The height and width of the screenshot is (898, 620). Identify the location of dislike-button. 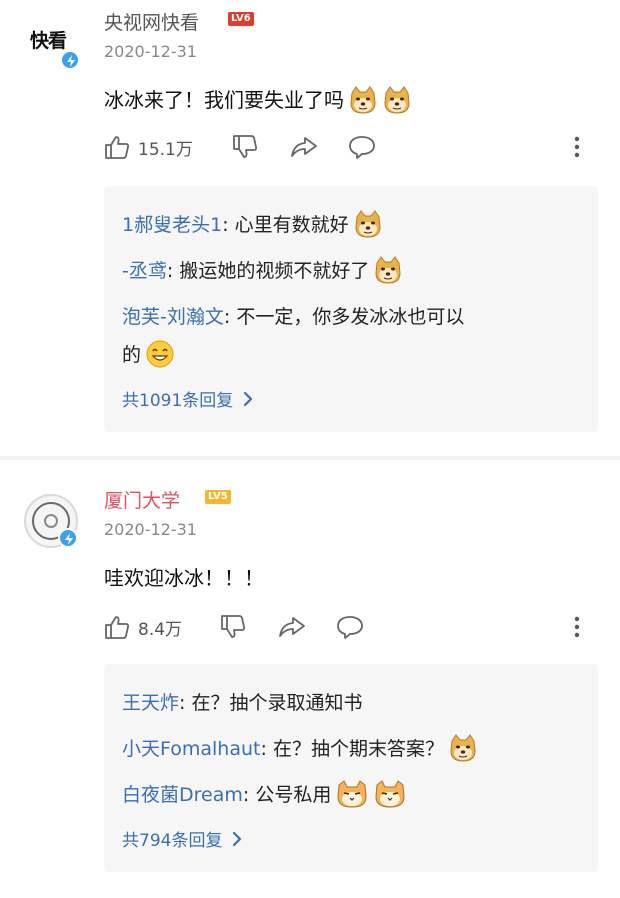
(233, 627).